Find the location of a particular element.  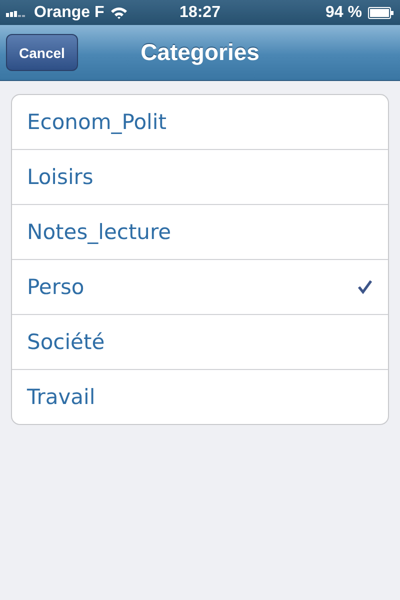

category-label: Société is located at coordinates (66, 342).